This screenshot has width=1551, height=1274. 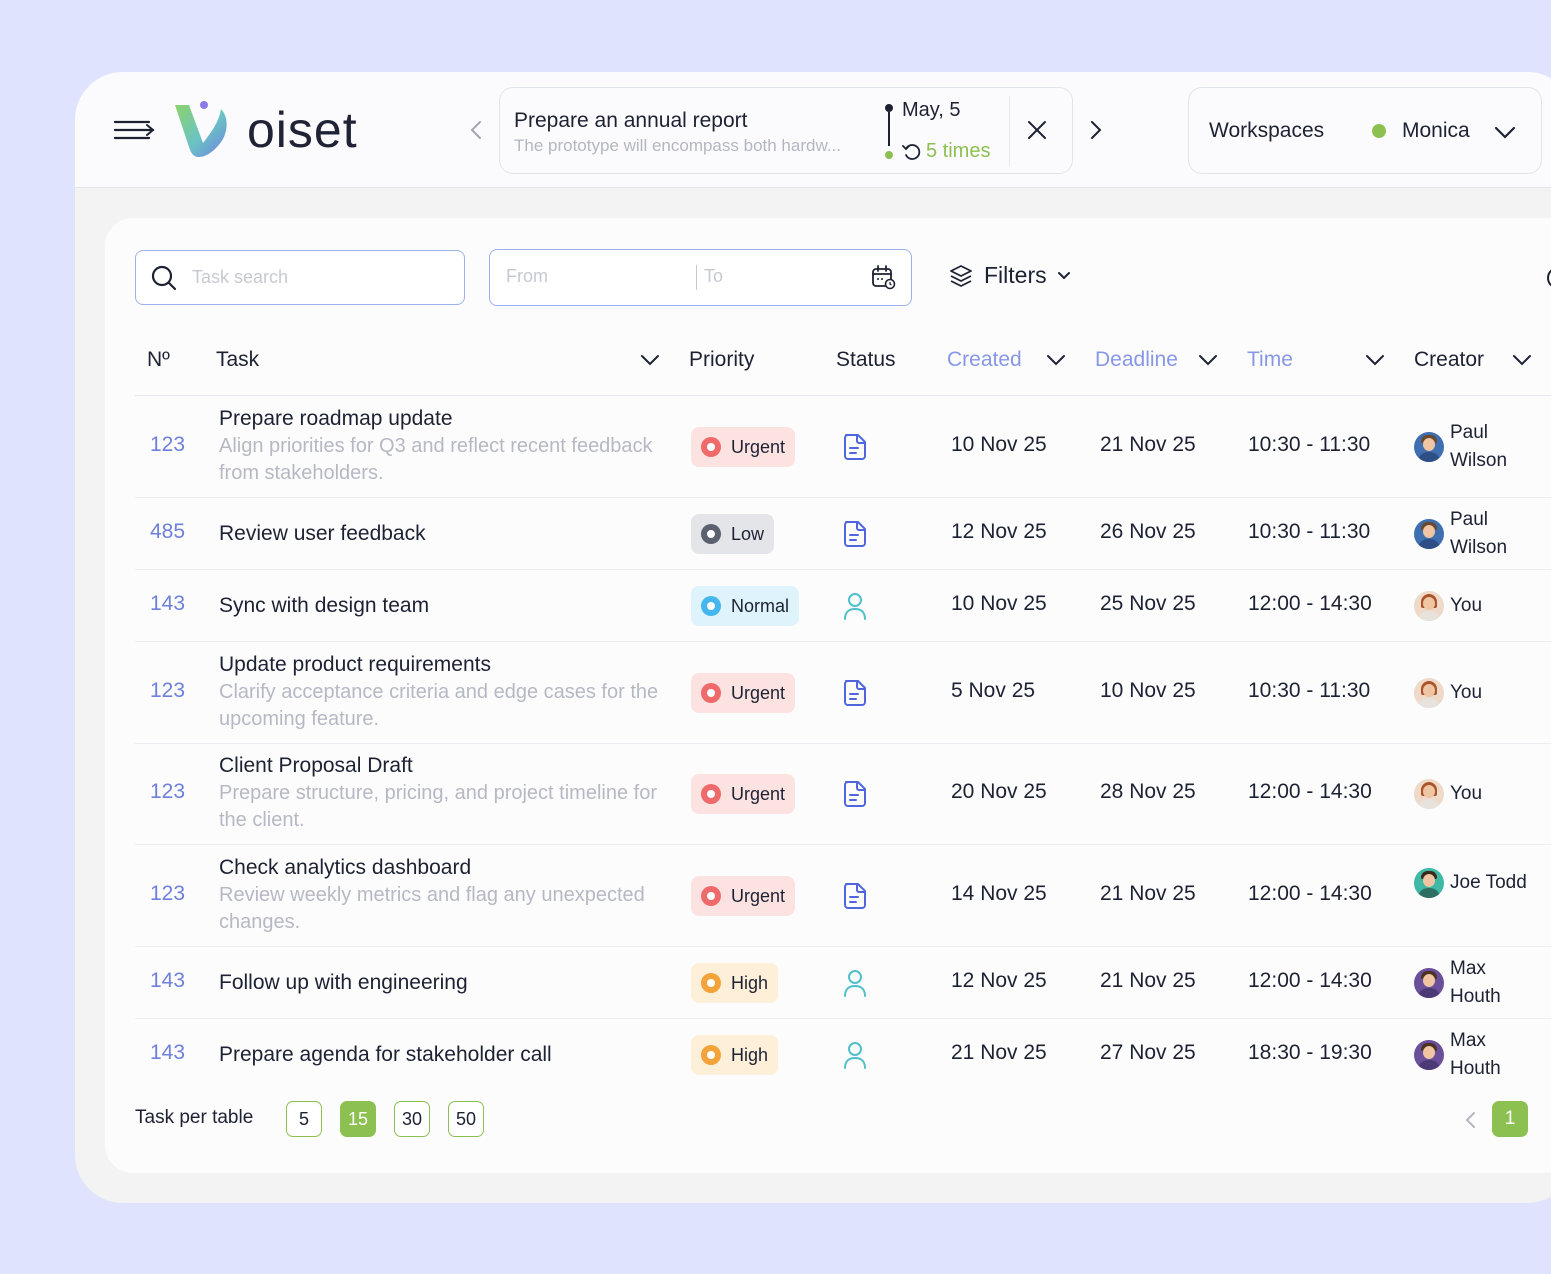 What do you see at coordinates (1475, 1054) in the screenshot?
I see `creator-name: Max Houth` at bounding box center [1475, 1054].